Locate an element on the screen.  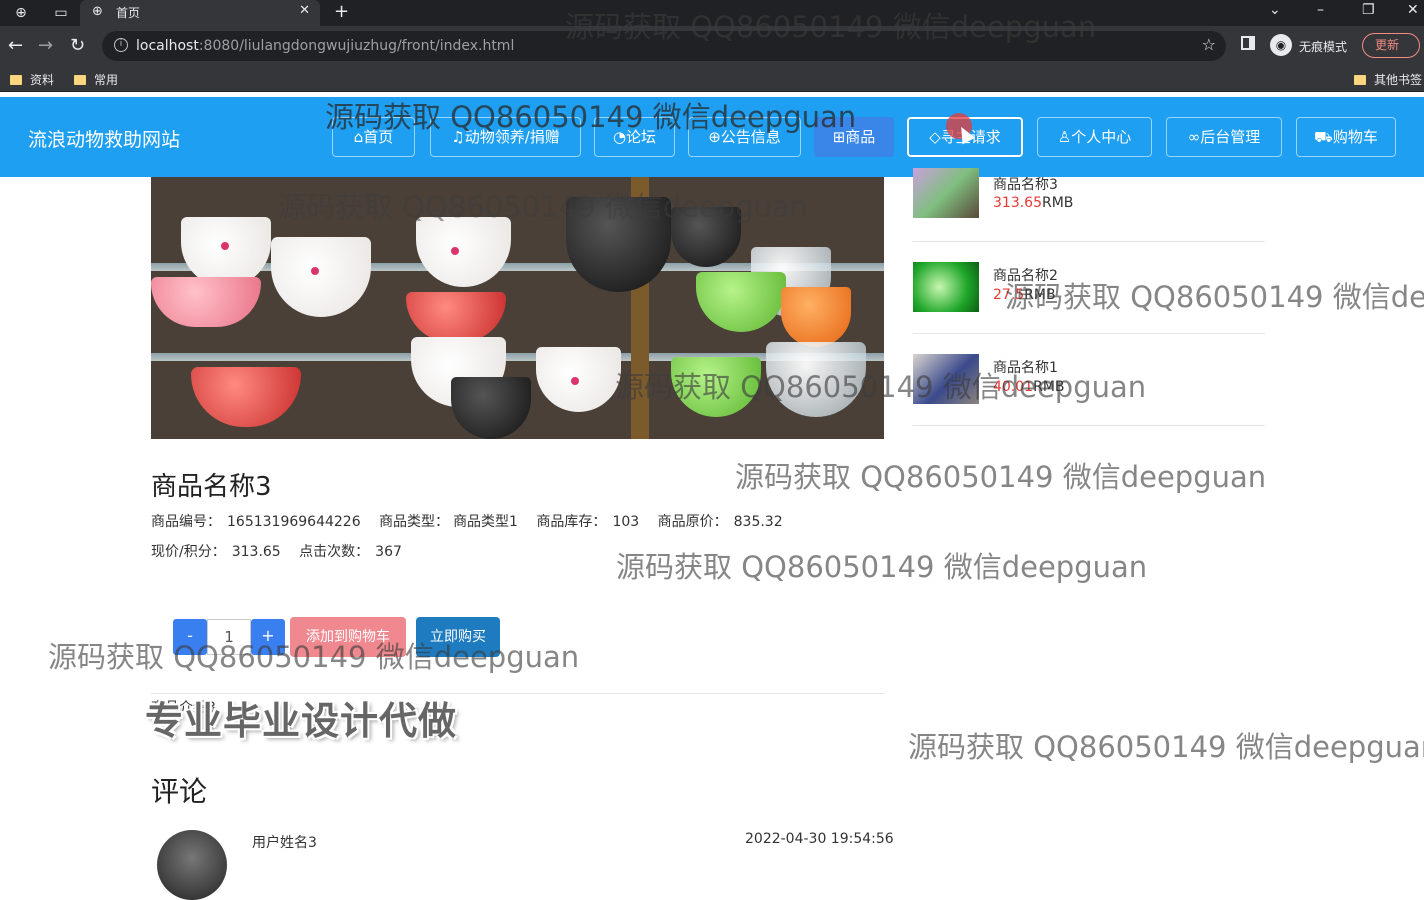
bookmarks-bar: 资料 常用 其他书签 is located at coordinates (712, 79).